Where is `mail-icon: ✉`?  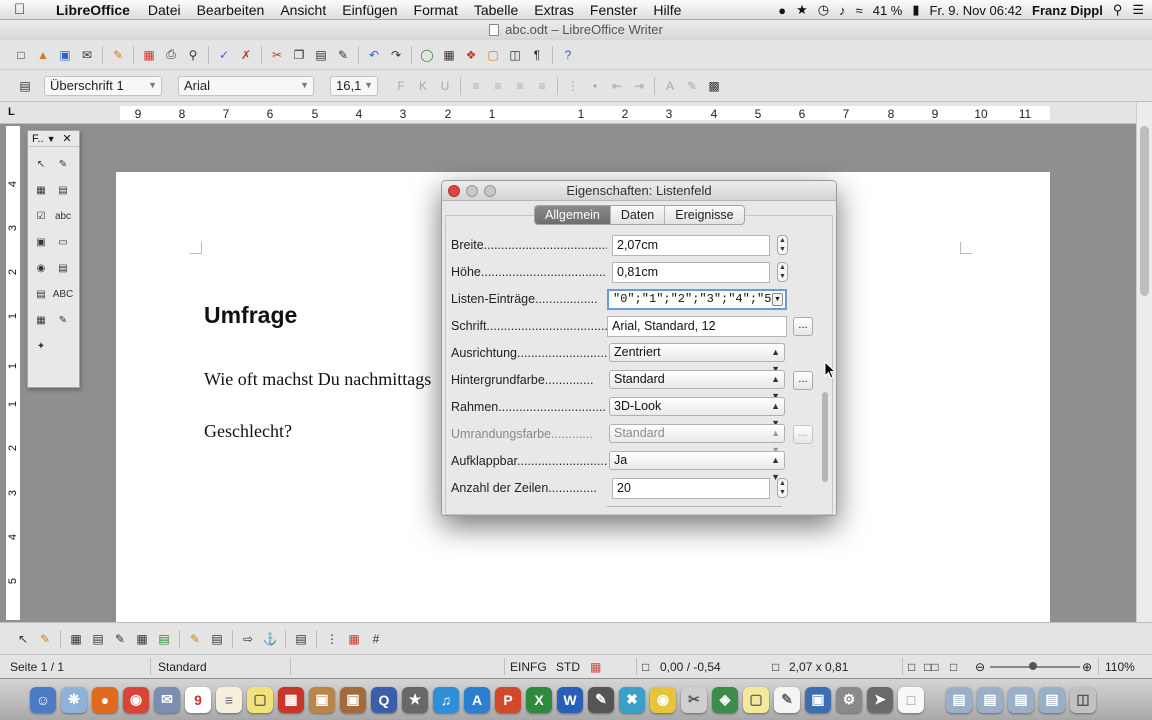
mail-icon: ✉ is located at coordinates (167, 699).